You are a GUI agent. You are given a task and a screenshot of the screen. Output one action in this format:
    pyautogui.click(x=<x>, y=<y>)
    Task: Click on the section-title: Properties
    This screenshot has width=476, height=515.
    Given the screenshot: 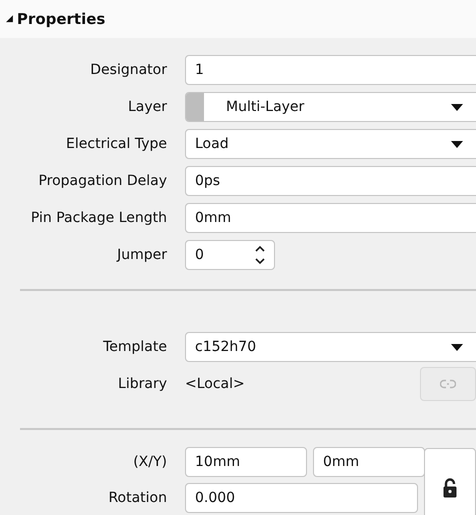 What is the action you would take?
    pyautogui.click(x=61, y=19)
    